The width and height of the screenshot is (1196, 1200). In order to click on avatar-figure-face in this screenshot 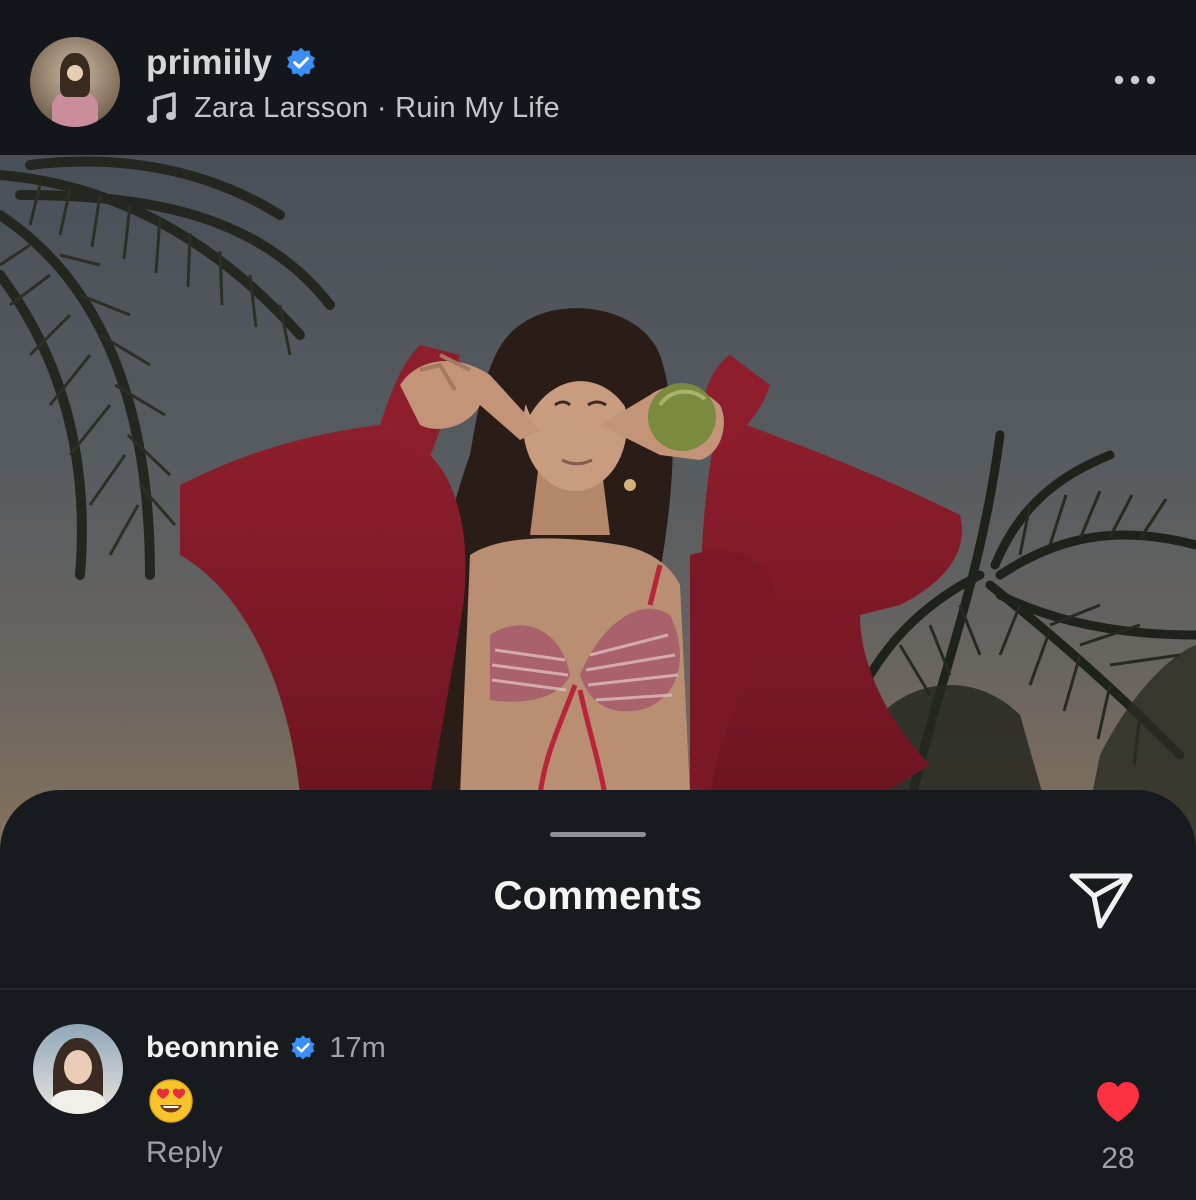, I will do `click(75, 73)`.